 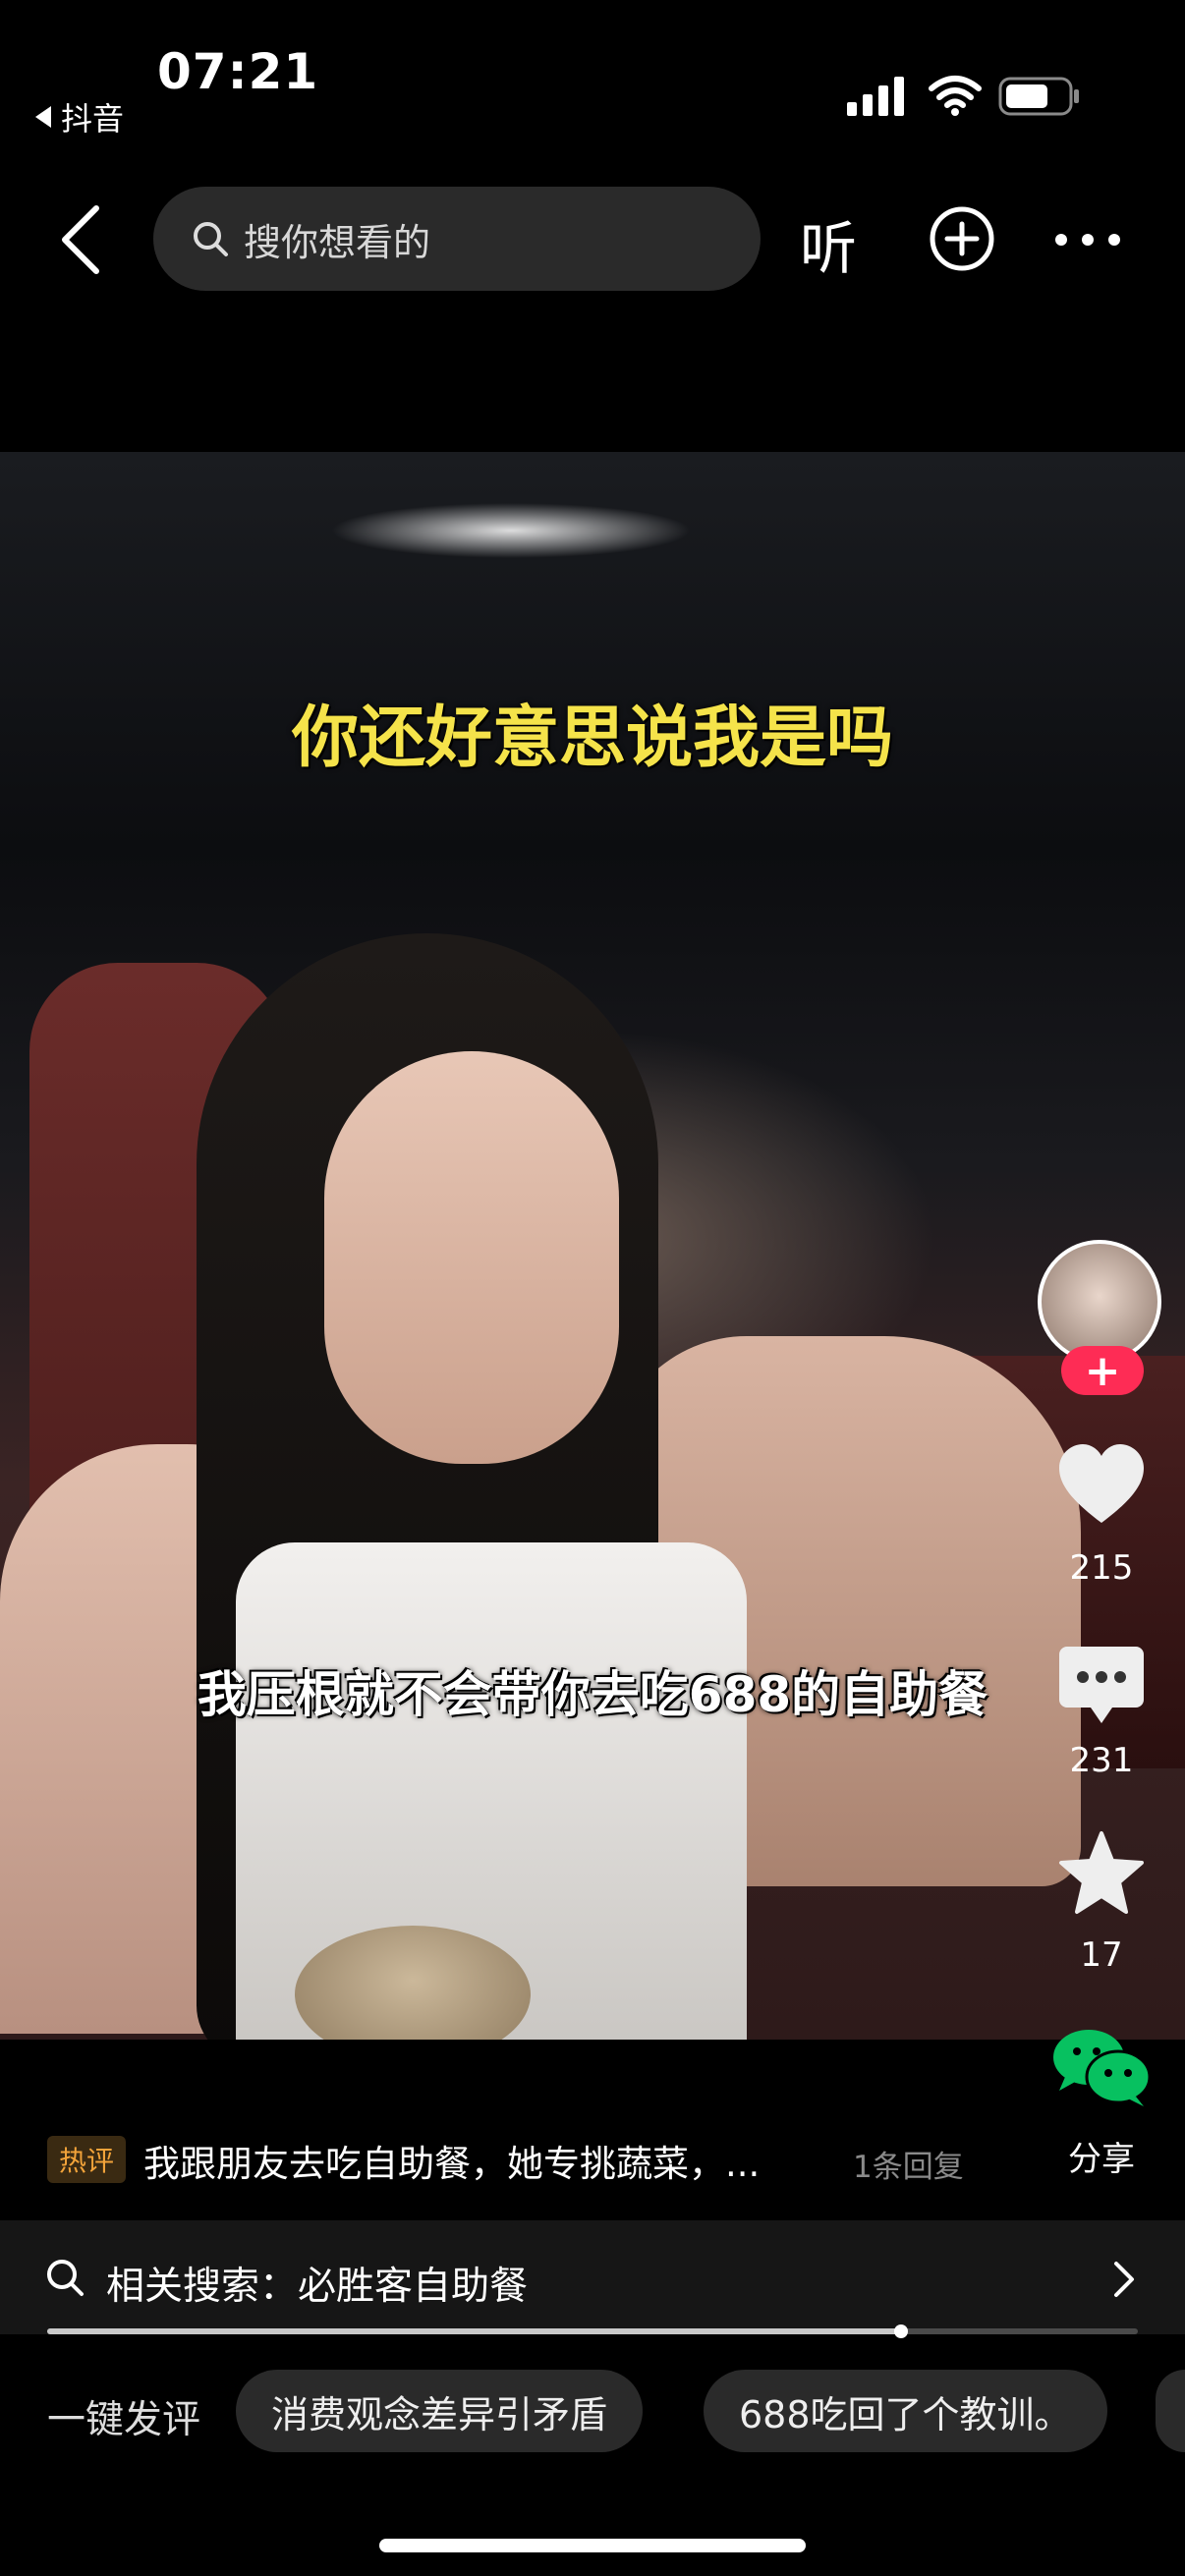 I want to click on search-placeholder: 搜你想看的, so click(x=338, y=242).